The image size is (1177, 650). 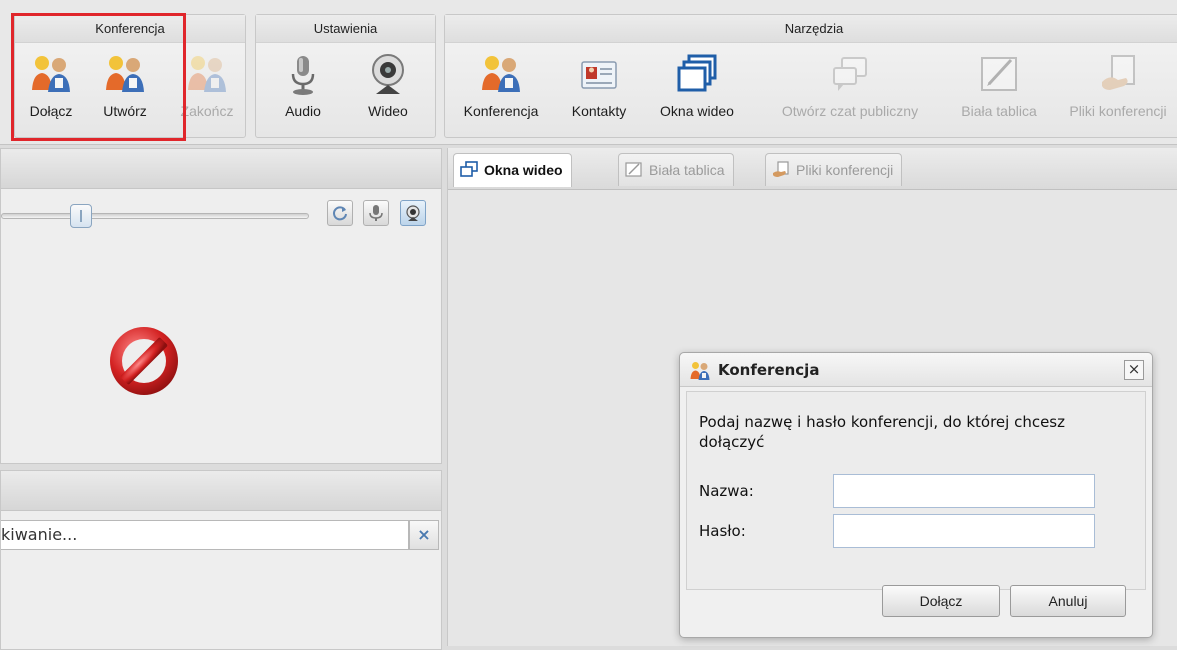 What do you see at coordinates (676, 169) in the screenshot?
I see `tab-whiteboard: Biała tablica` at bounding box center [676, 169].